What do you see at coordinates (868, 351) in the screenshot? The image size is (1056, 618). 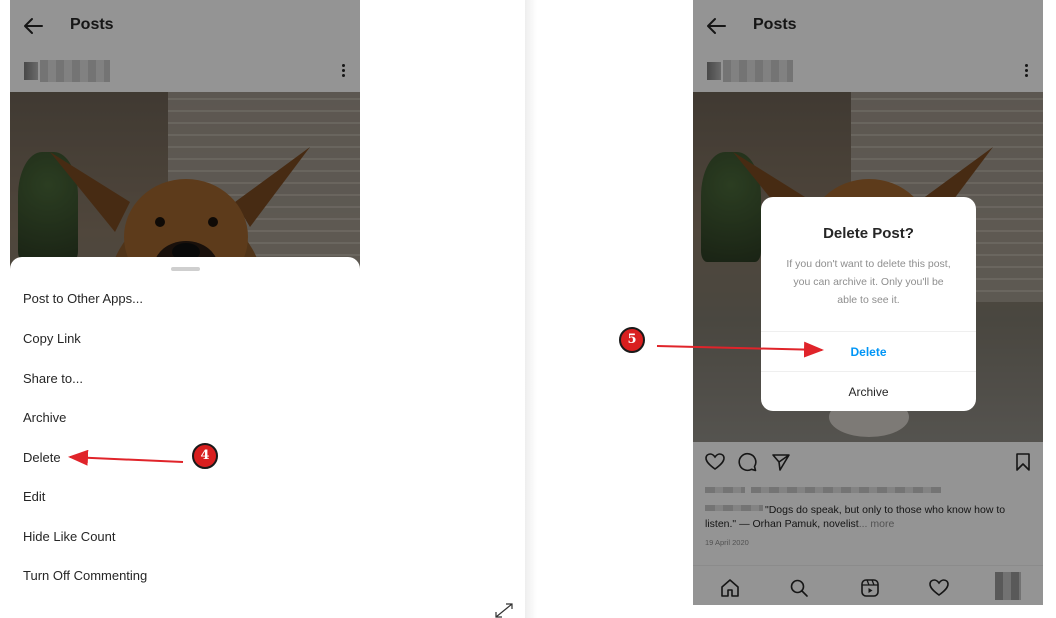 I see `confirm-delete-button: Delete` at bounding box center [868, 351].